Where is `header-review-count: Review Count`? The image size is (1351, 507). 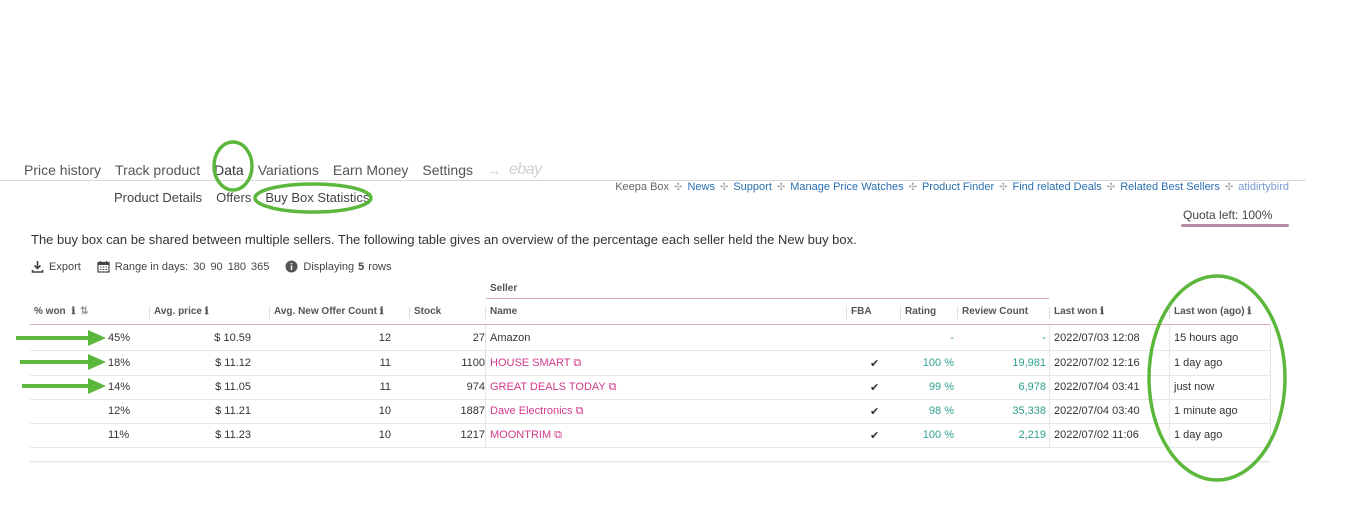 header-review-count: Review Count is located at coordinates (995, 311).